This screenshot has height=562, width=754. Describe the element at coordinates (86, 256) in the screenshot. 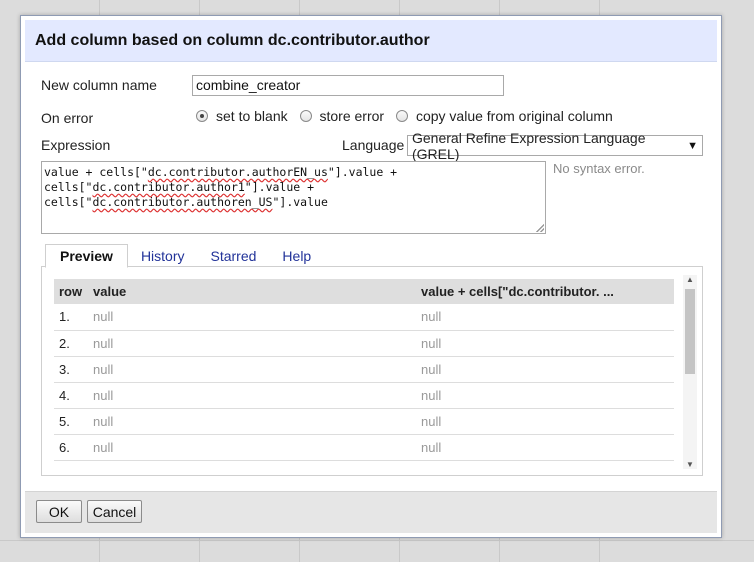

I see `tab-preview: Preview` at that location.